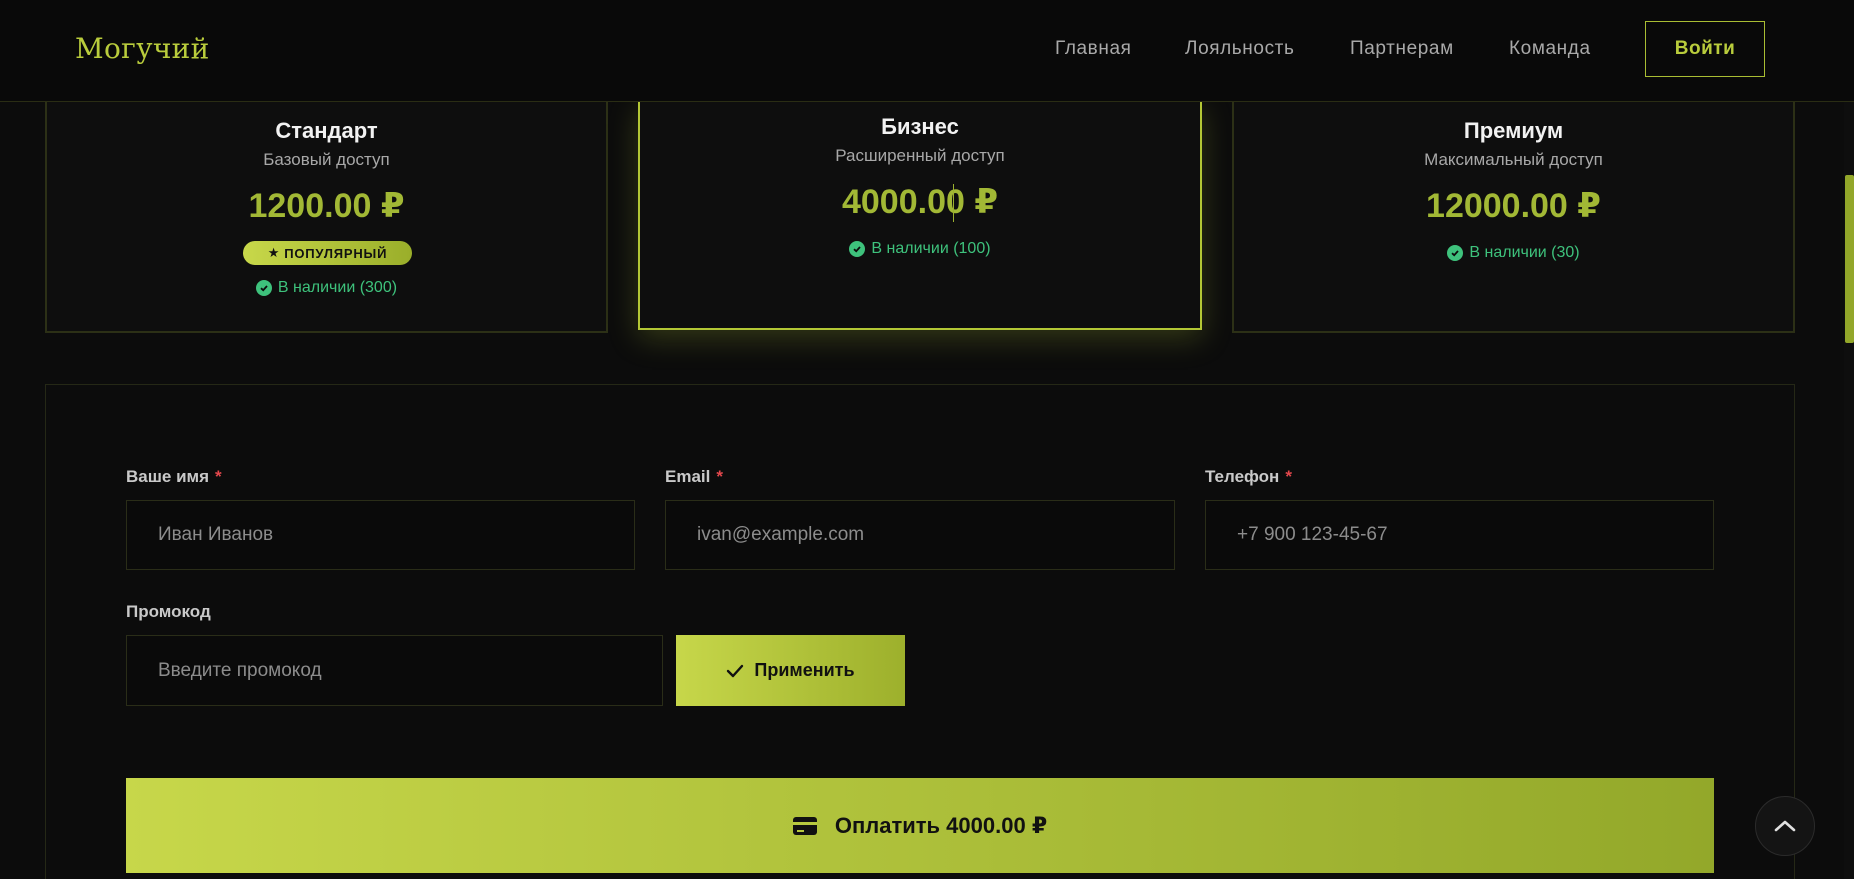 The image size is (1854, 879). What do you see at coordinates (1402, 49) in the screenshot?
I see `nav-item-partners: Партнерам` at bounding box center [1402, 49].